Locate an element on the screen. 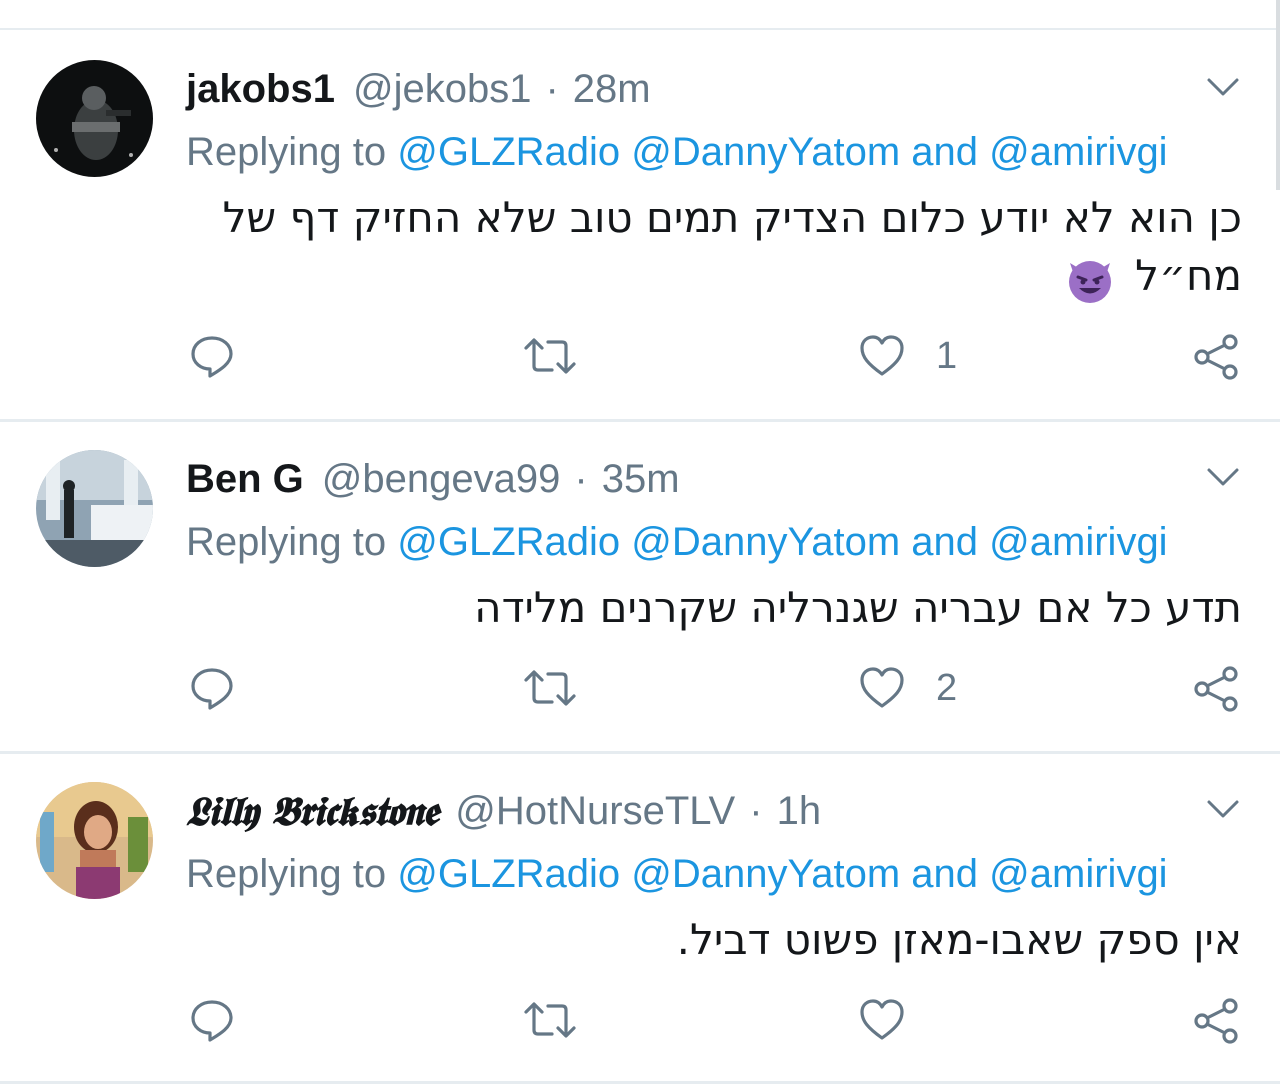  tweet-header: 𝕷𝖎𝖑𝖑𝖞 𝕭𝖗𝖎𝖈𝖐𝖘𝖙𝖔𝖓𝖊 @HotNurseTLV · 1h is located at coordinates (503, 811).